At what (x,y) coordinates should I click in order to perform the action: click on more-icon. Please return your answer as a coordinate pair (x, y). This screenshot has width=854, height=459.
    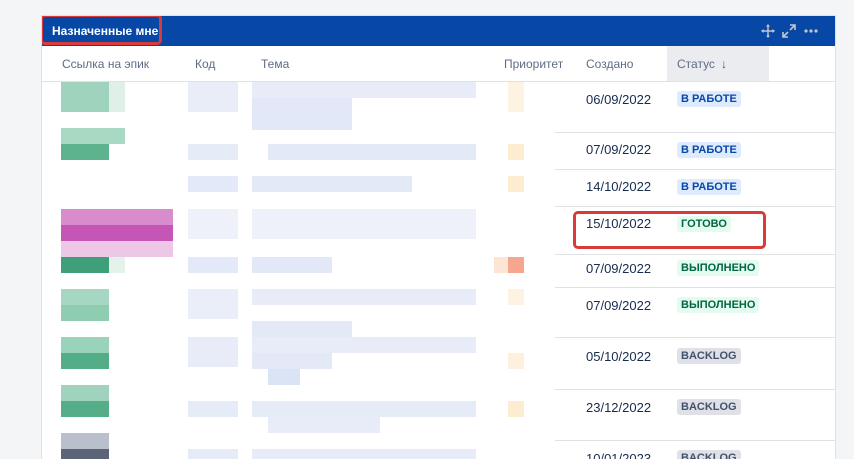
    Looking at the image, I should click on (811, 31).